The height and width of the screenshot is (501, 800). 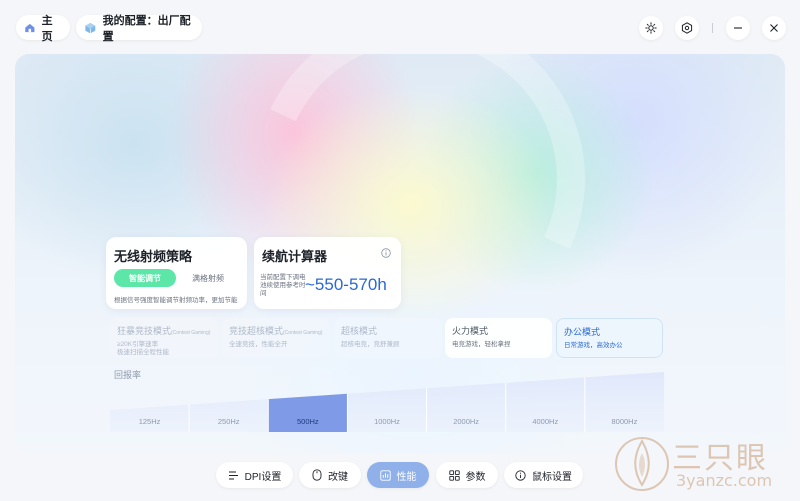 I want to click on rf-strategy-title: 无线射频策略, so click(x=153, y=256).